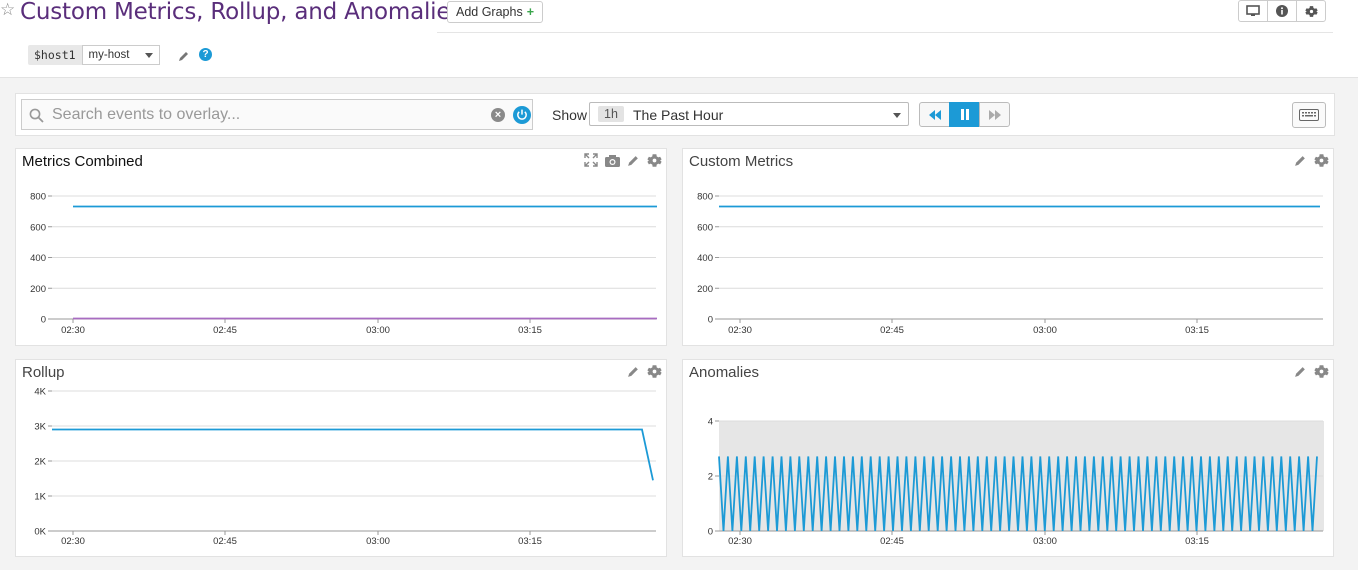 The height and width of the screenshot is (570, 1358). What do you see at coordinates (710, 422) in the screenshot?
I see `y-tick-label: 4` at bounding box center [710, 422].